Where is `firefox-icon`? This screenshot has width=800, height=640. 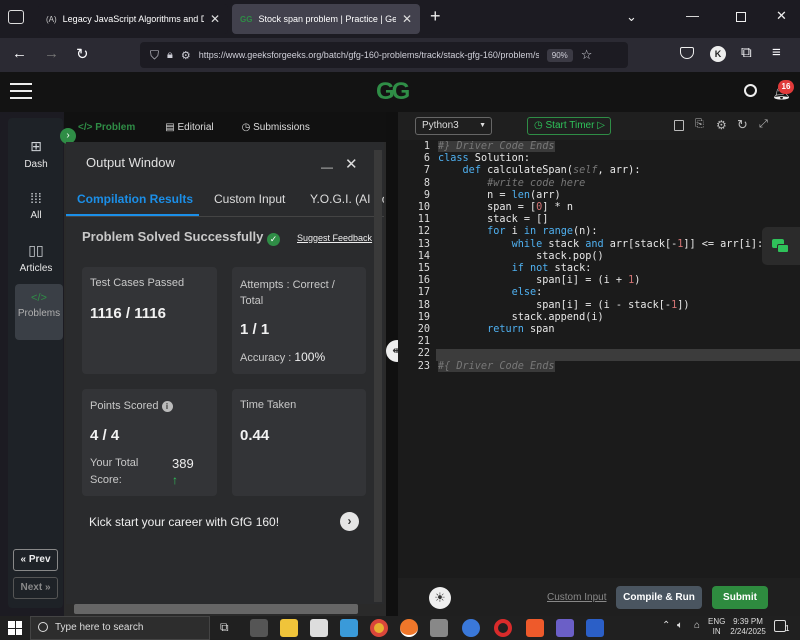
firefox-icon is located at coordinates (409, 628).